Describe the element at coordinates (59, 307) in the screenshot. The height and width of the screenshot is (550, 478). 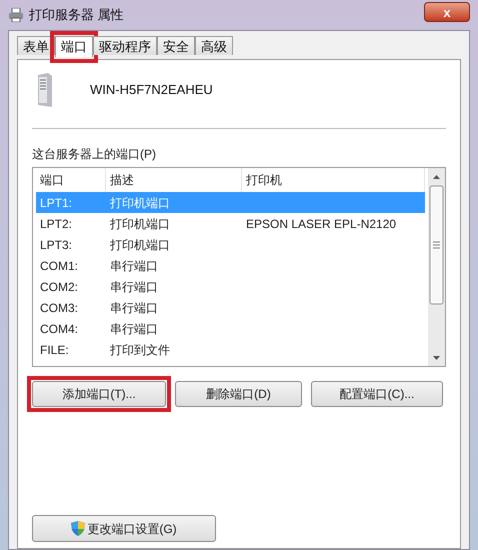
I see `table-cell: COM3:` at that location.